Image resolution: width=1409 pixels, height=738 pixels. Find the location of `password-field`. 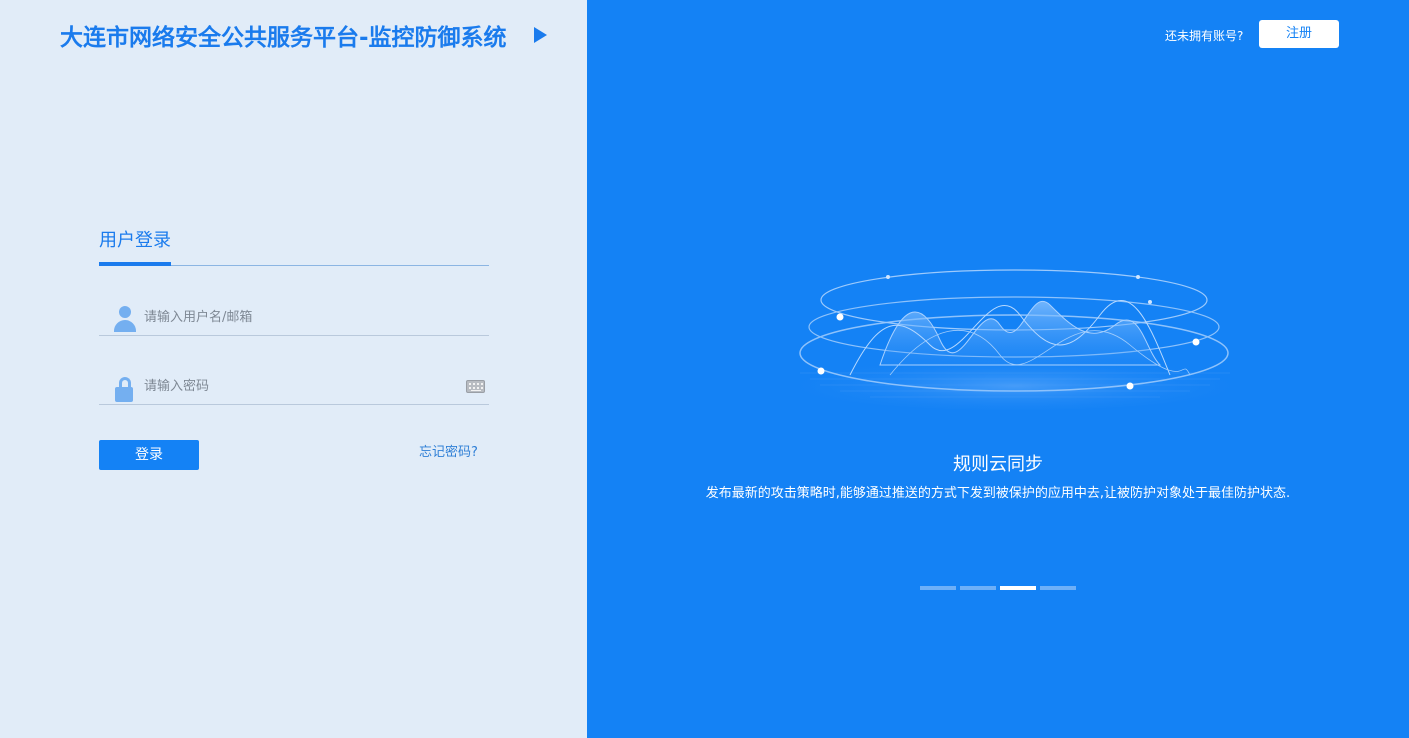

password-field is located at coordinates (294, 385).